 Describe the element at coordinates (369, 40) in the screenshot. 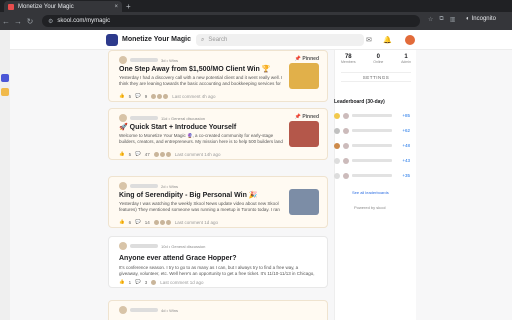

I see `chat-icon: ✉` at that location.